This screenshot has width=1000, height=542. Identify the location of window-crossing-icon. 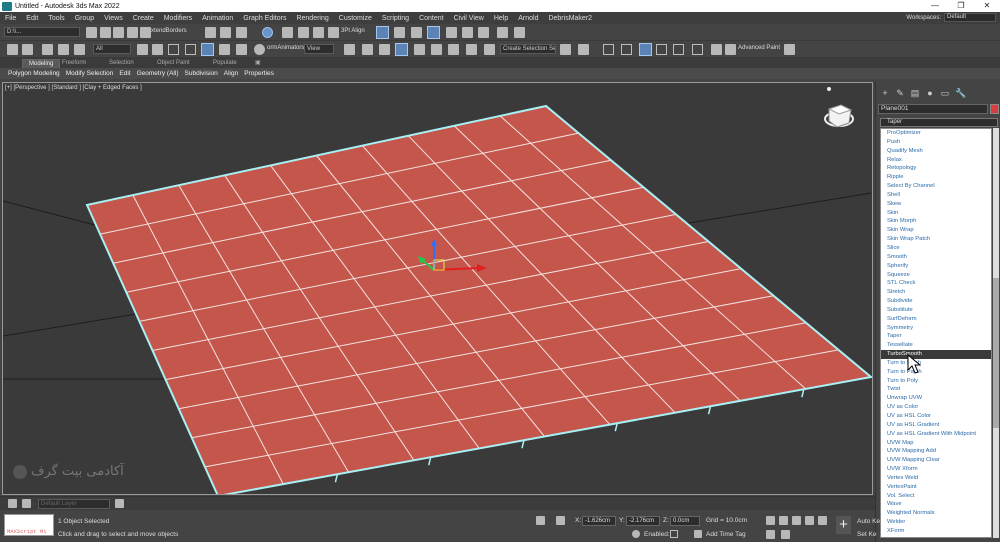
(132, 32).